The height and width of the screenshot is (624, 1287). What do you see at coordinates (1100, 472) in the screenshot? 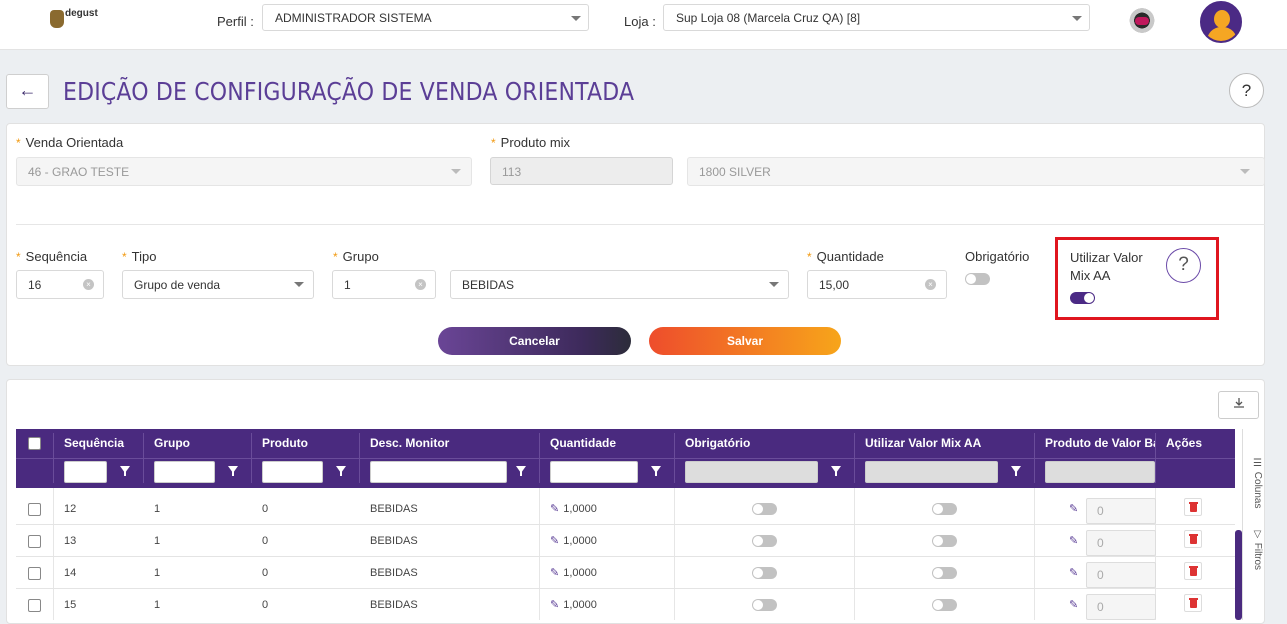
I see `filter-produto-base-input` at bounding box center [1100, 472].